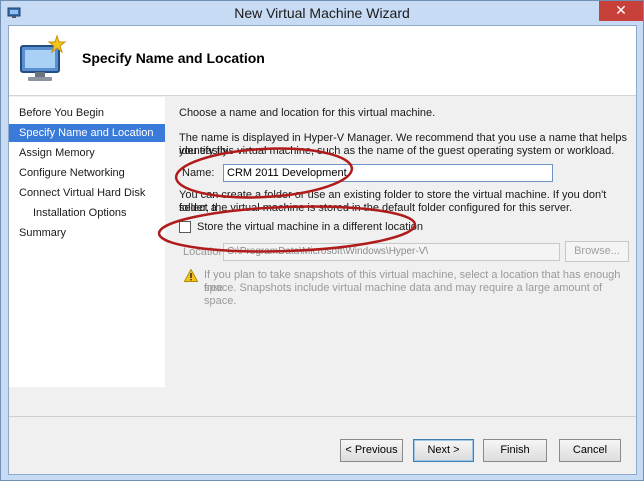 This screenshot has width=644, height=481. What do you see at coordinates (87, 233) in the screenshot?
I see `nav-item-summary: Summary` at bounding box center [87, 233].